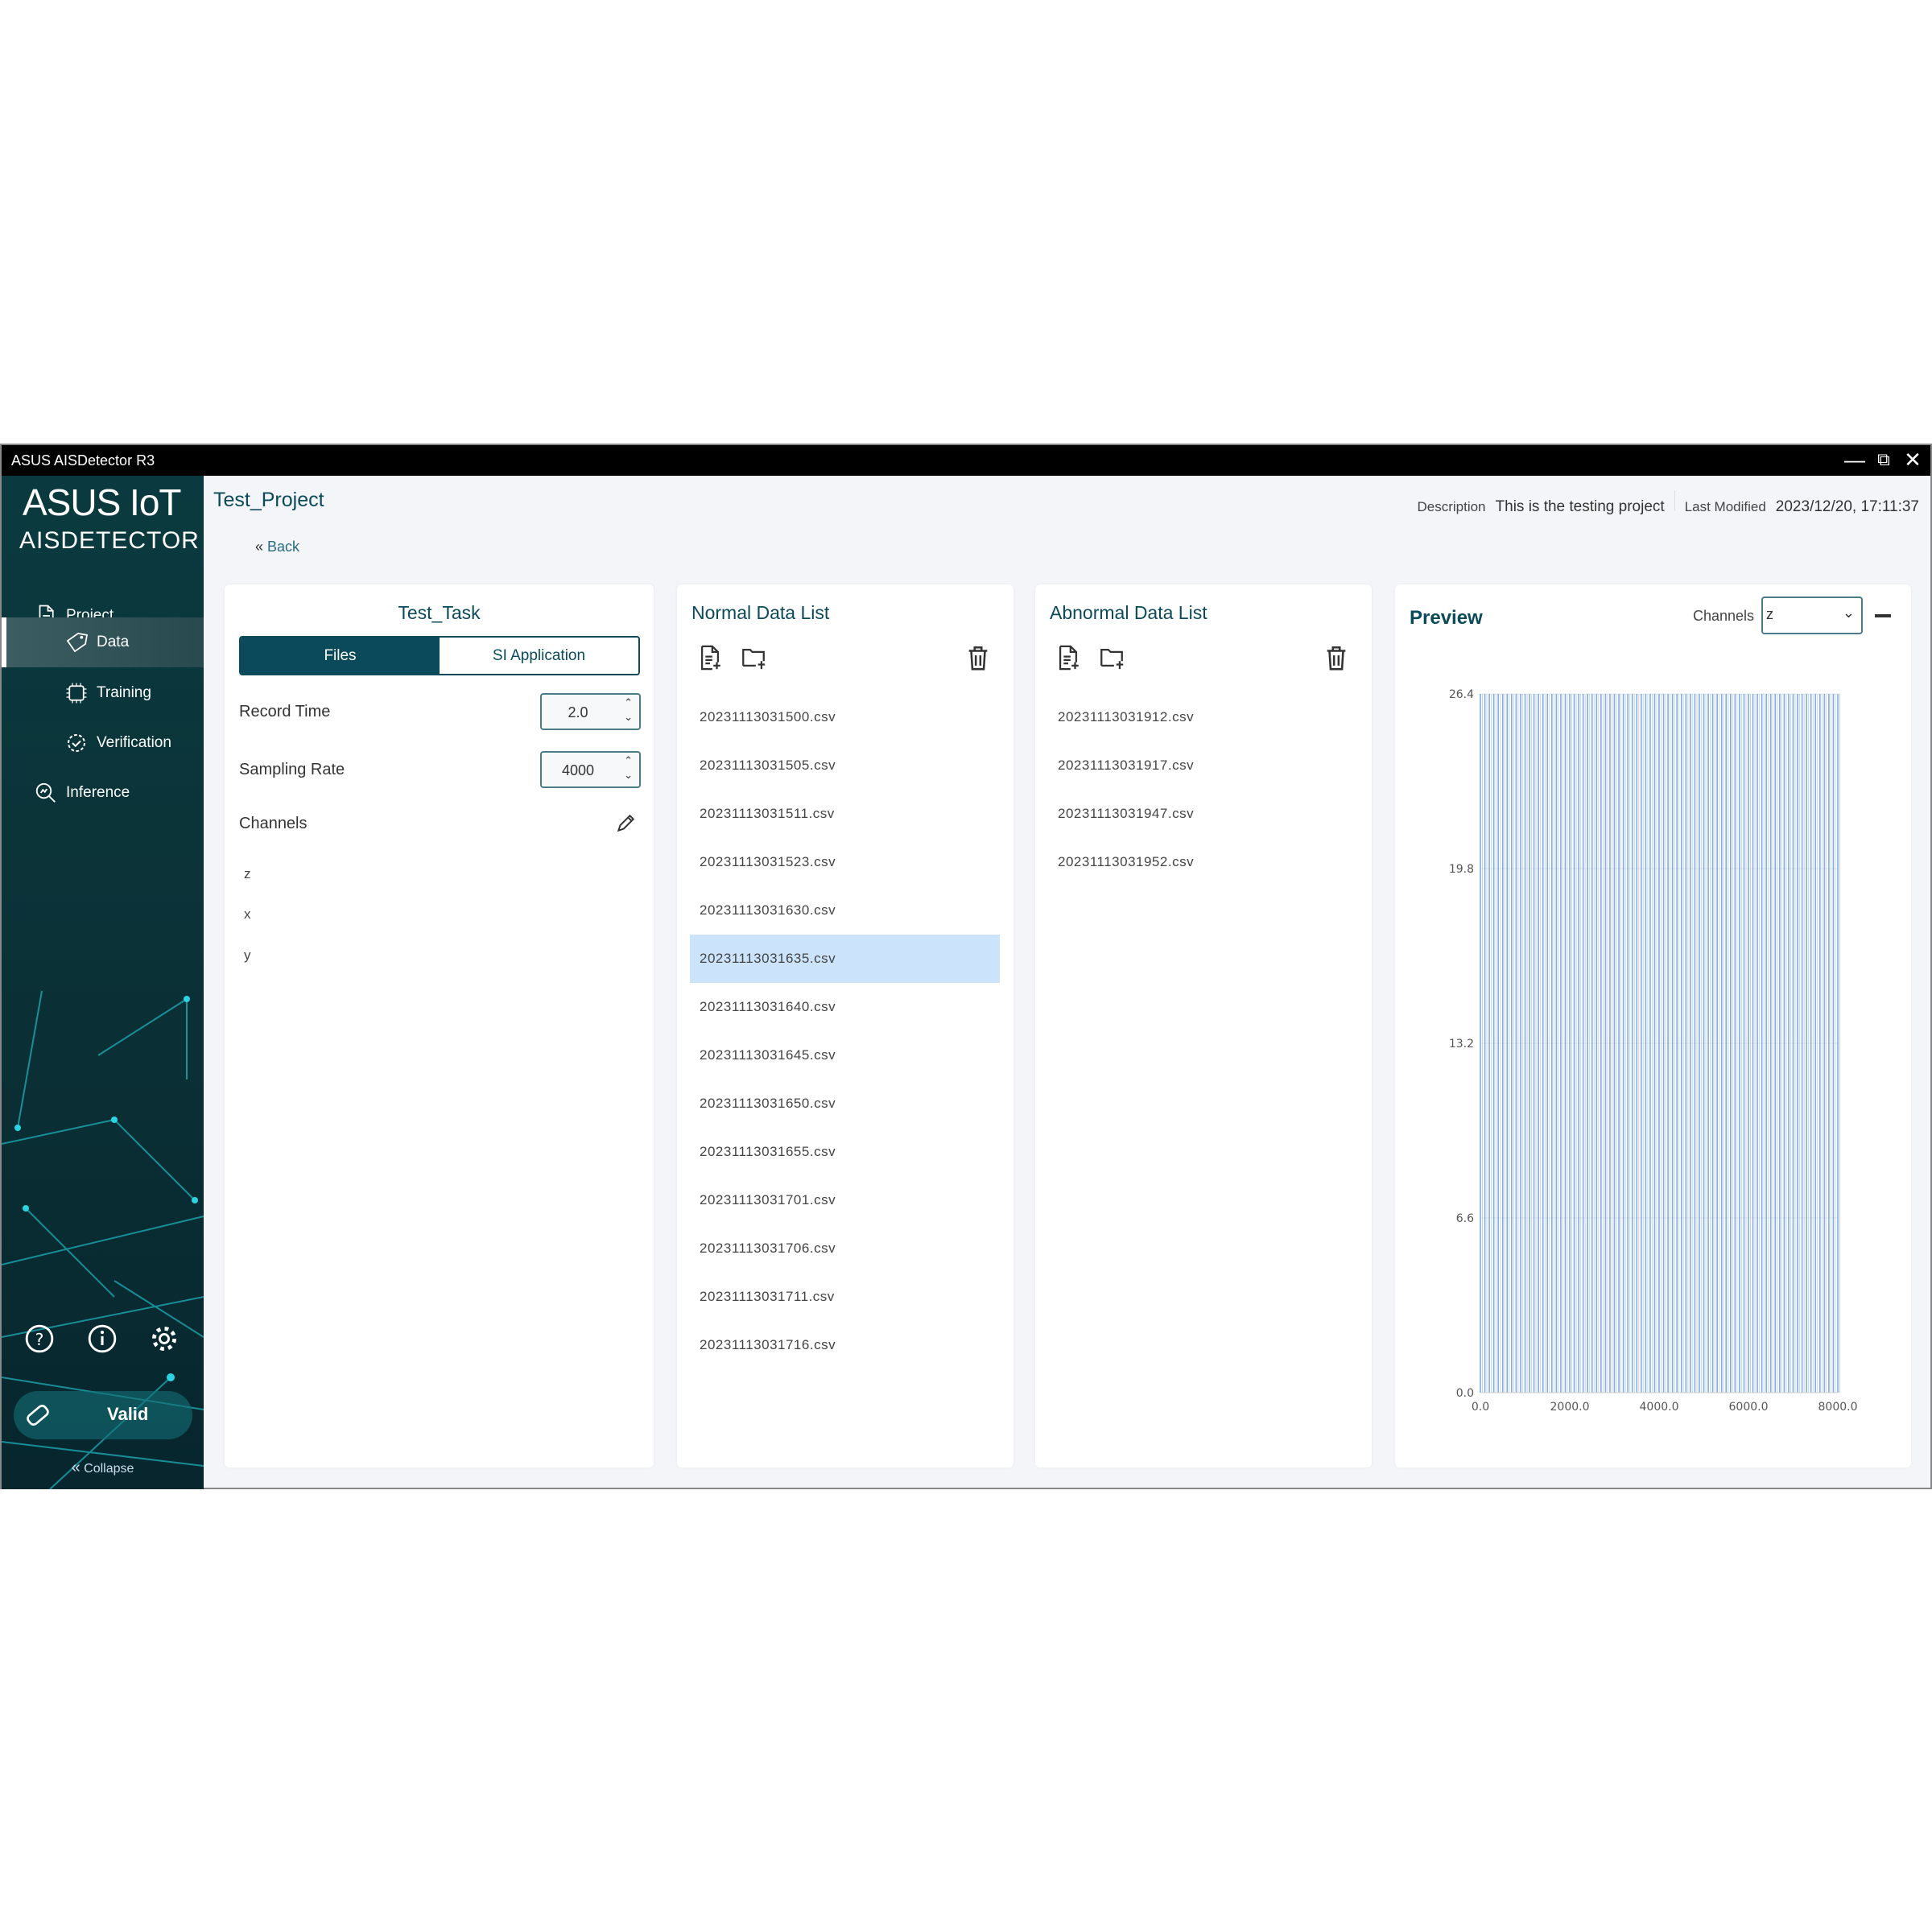 The image size is (1932, 1932). Describe the element at coordinates (259, 547) in the screenshot. I see `chevron-double-left-icon: «` at that location.